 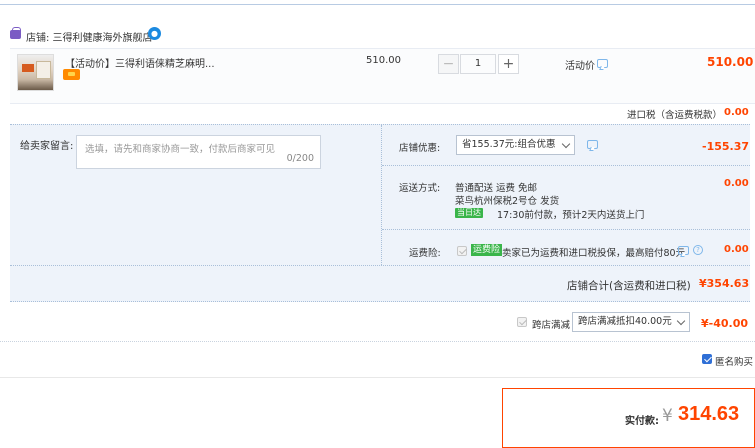 I want to click on quantity-stepper: − 1 +, so click(x=478, y=64).